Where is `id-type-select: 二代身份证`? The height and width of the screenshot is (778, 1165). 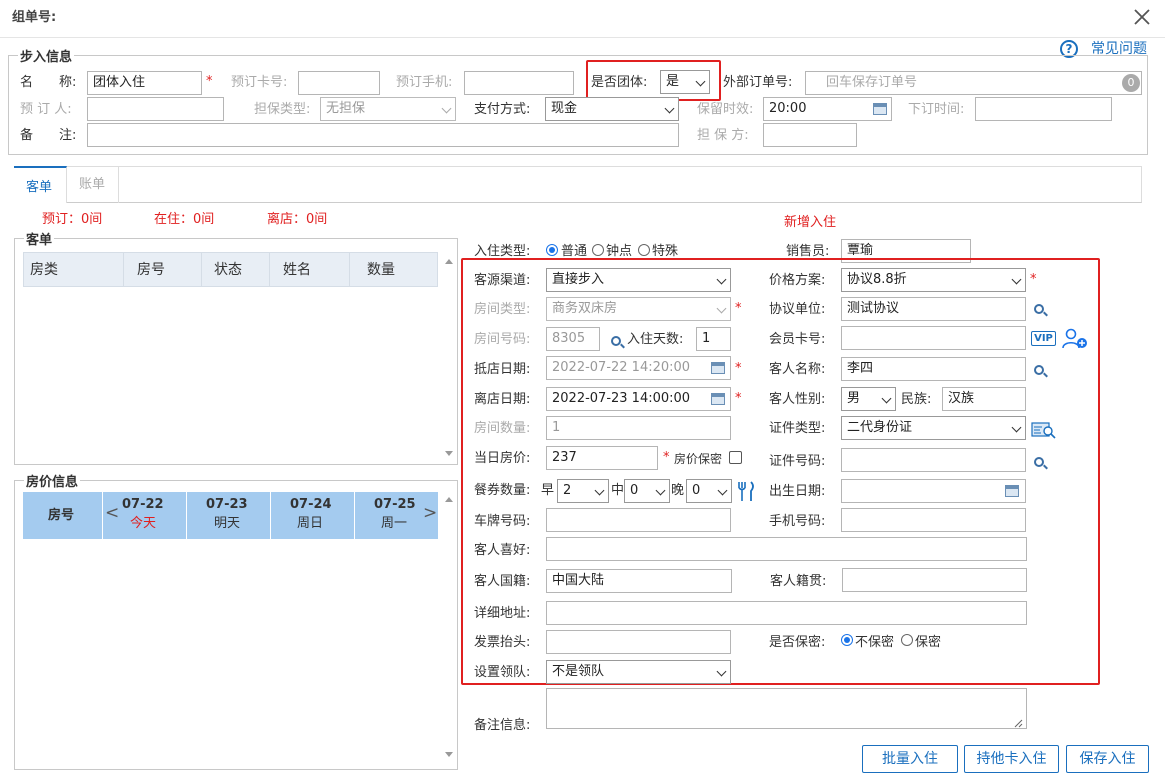 id-type-select: 二代身份证 is located at coordinates (933, 428).